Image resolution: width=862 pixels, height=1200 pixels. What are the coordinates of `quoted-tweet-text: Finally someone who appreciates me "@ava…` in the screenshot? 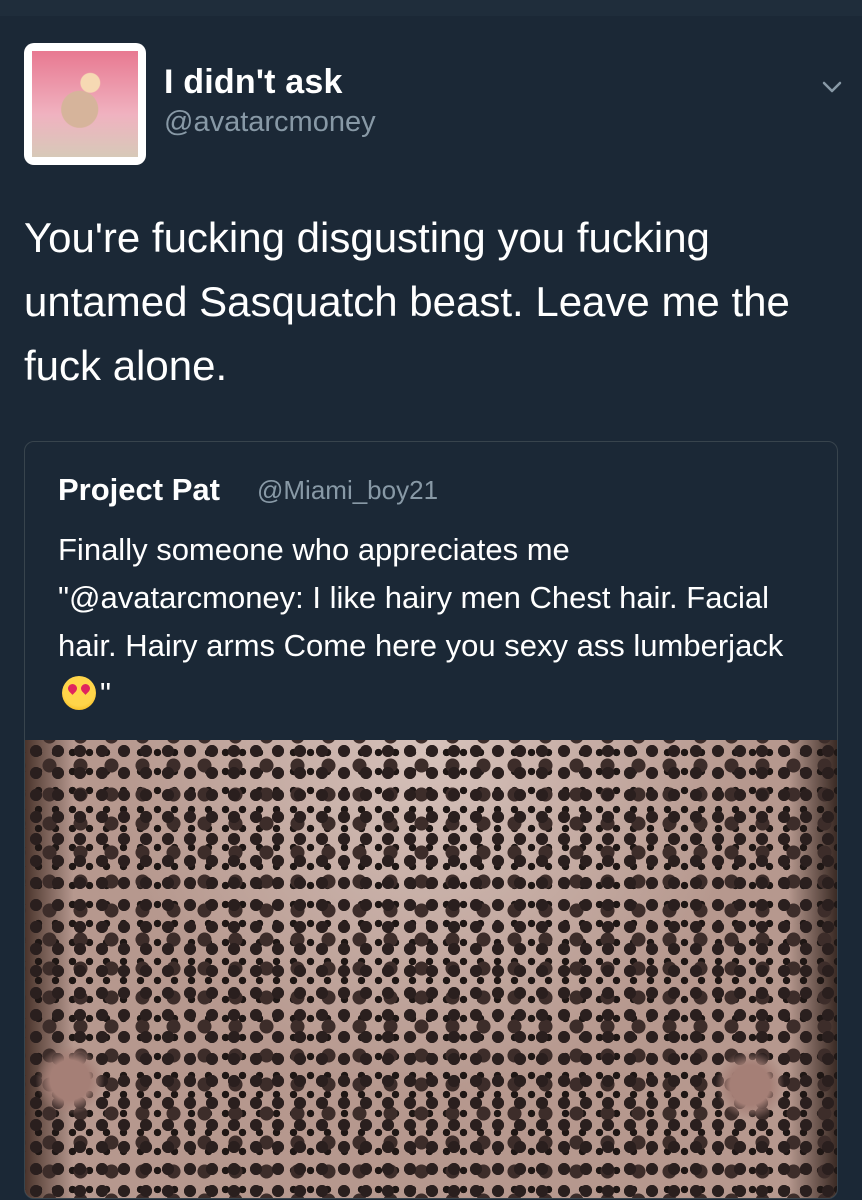 It's located at (438, 622).